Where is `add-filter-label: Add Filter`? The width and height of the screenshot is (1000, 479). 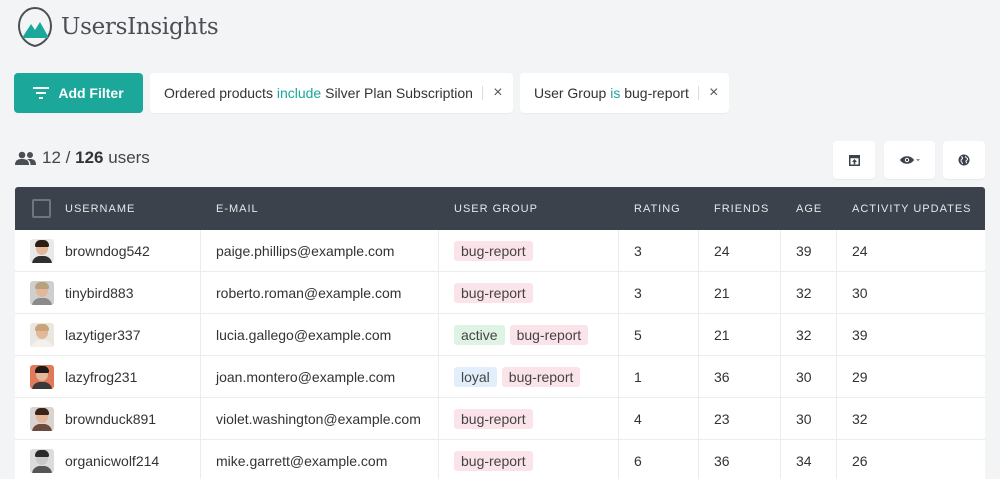
add-filter-label: Add Filter is located at coordinates (91, 93).